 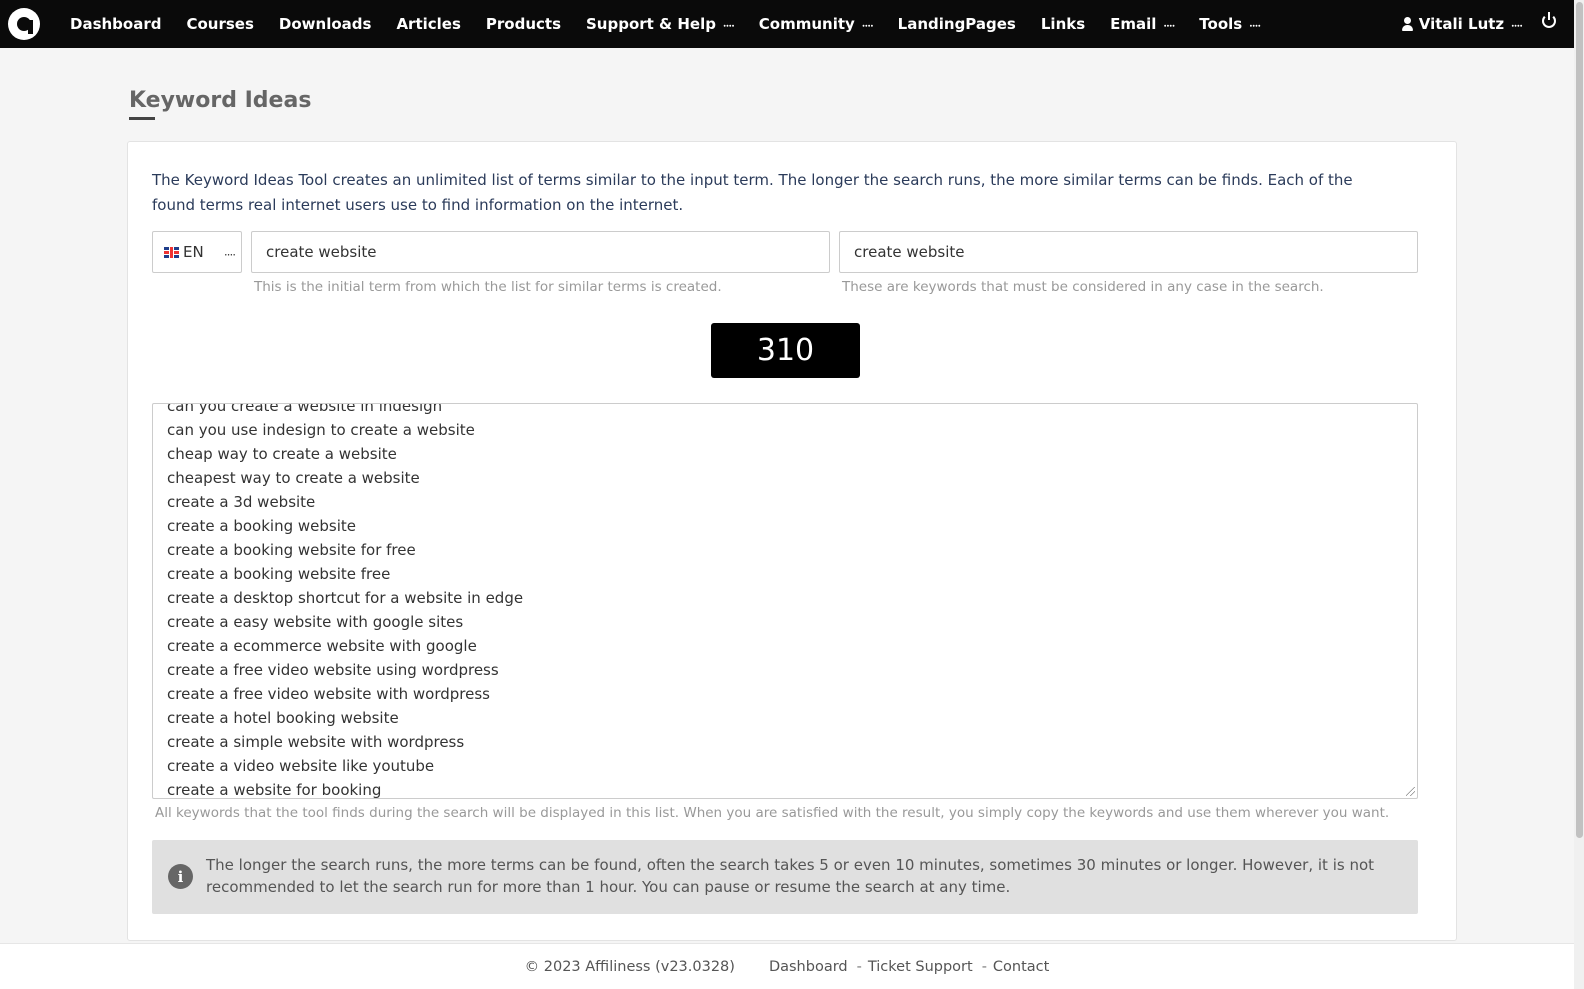 I want to click on keyword-item: create a booking website for free, so click(x=291, y=550).